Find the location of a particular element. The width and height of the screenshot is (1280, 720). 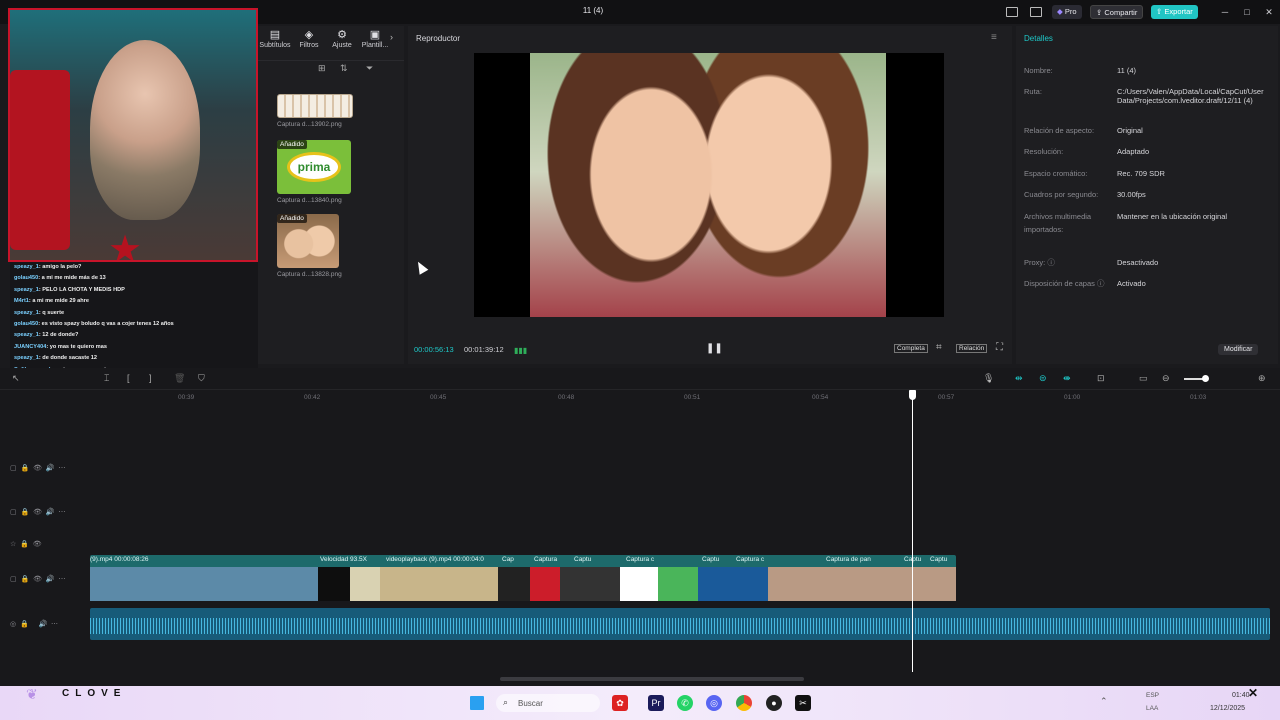

detail-value: Desactivado is located at coordinates (1138, 262).